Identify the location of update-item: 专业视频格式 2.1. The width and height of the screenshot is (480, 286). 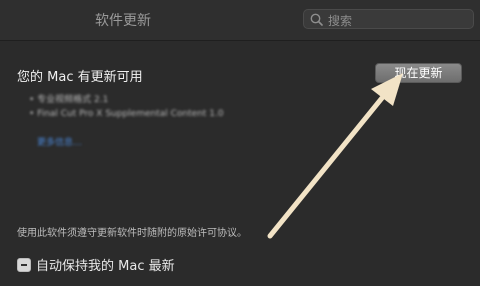
(169, 100).